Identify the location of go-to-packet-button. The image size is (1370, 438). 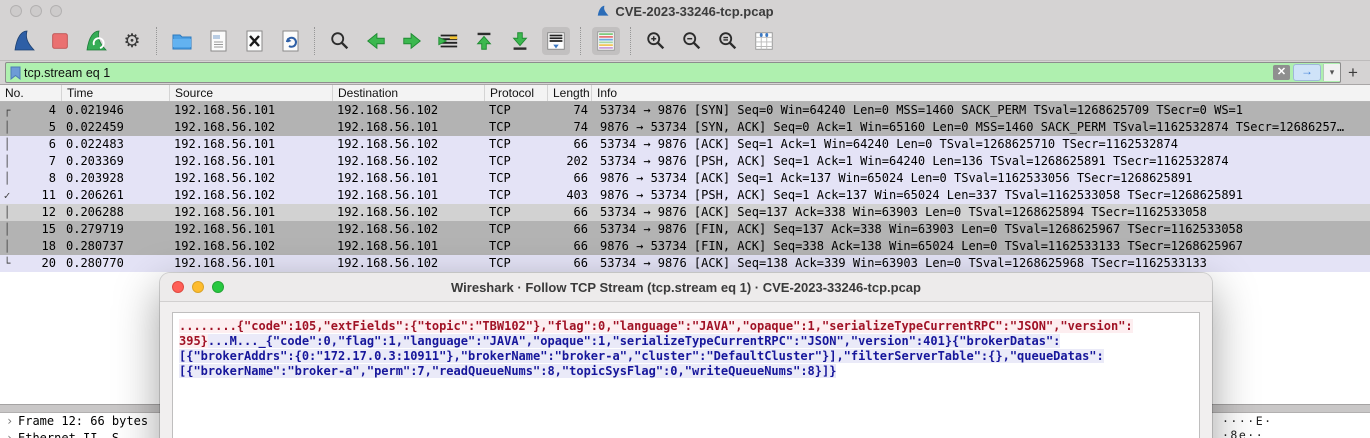
(448, 41).